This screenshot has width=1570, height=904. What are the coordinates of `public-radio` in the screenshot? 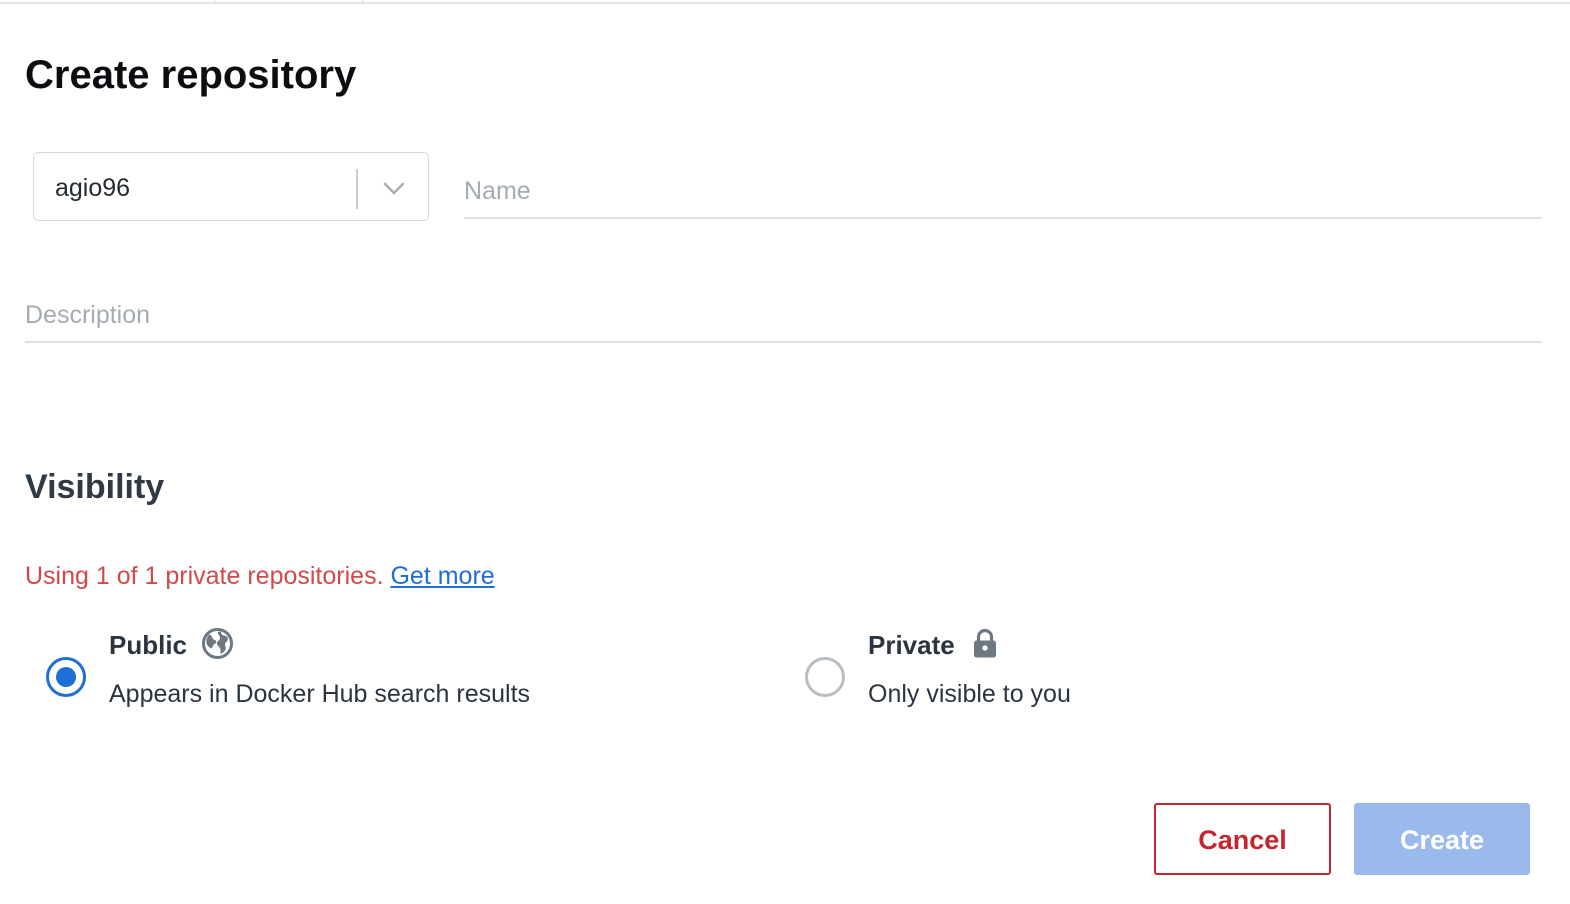 It's located at (66, 677).